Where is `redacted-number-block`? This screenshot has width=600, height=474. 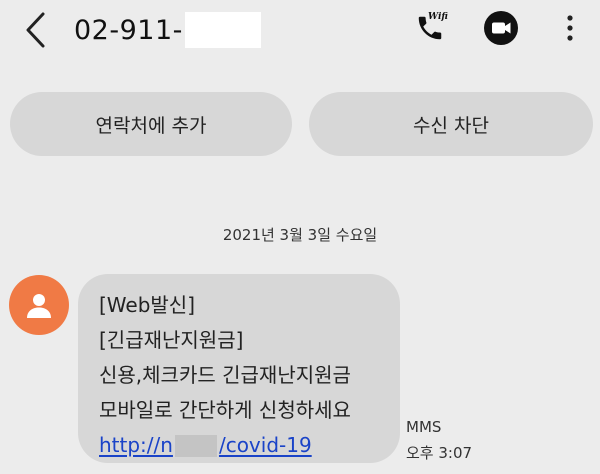 redacted-number-block is located at coordinates (222, 30).